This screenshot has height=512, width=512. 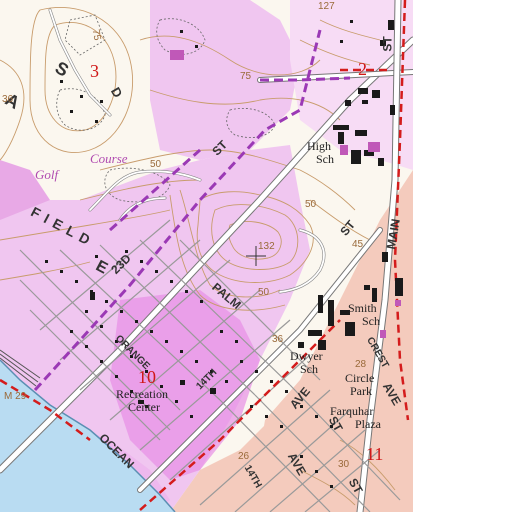 I want to click on label-high: High, so click(x=319, y=146).